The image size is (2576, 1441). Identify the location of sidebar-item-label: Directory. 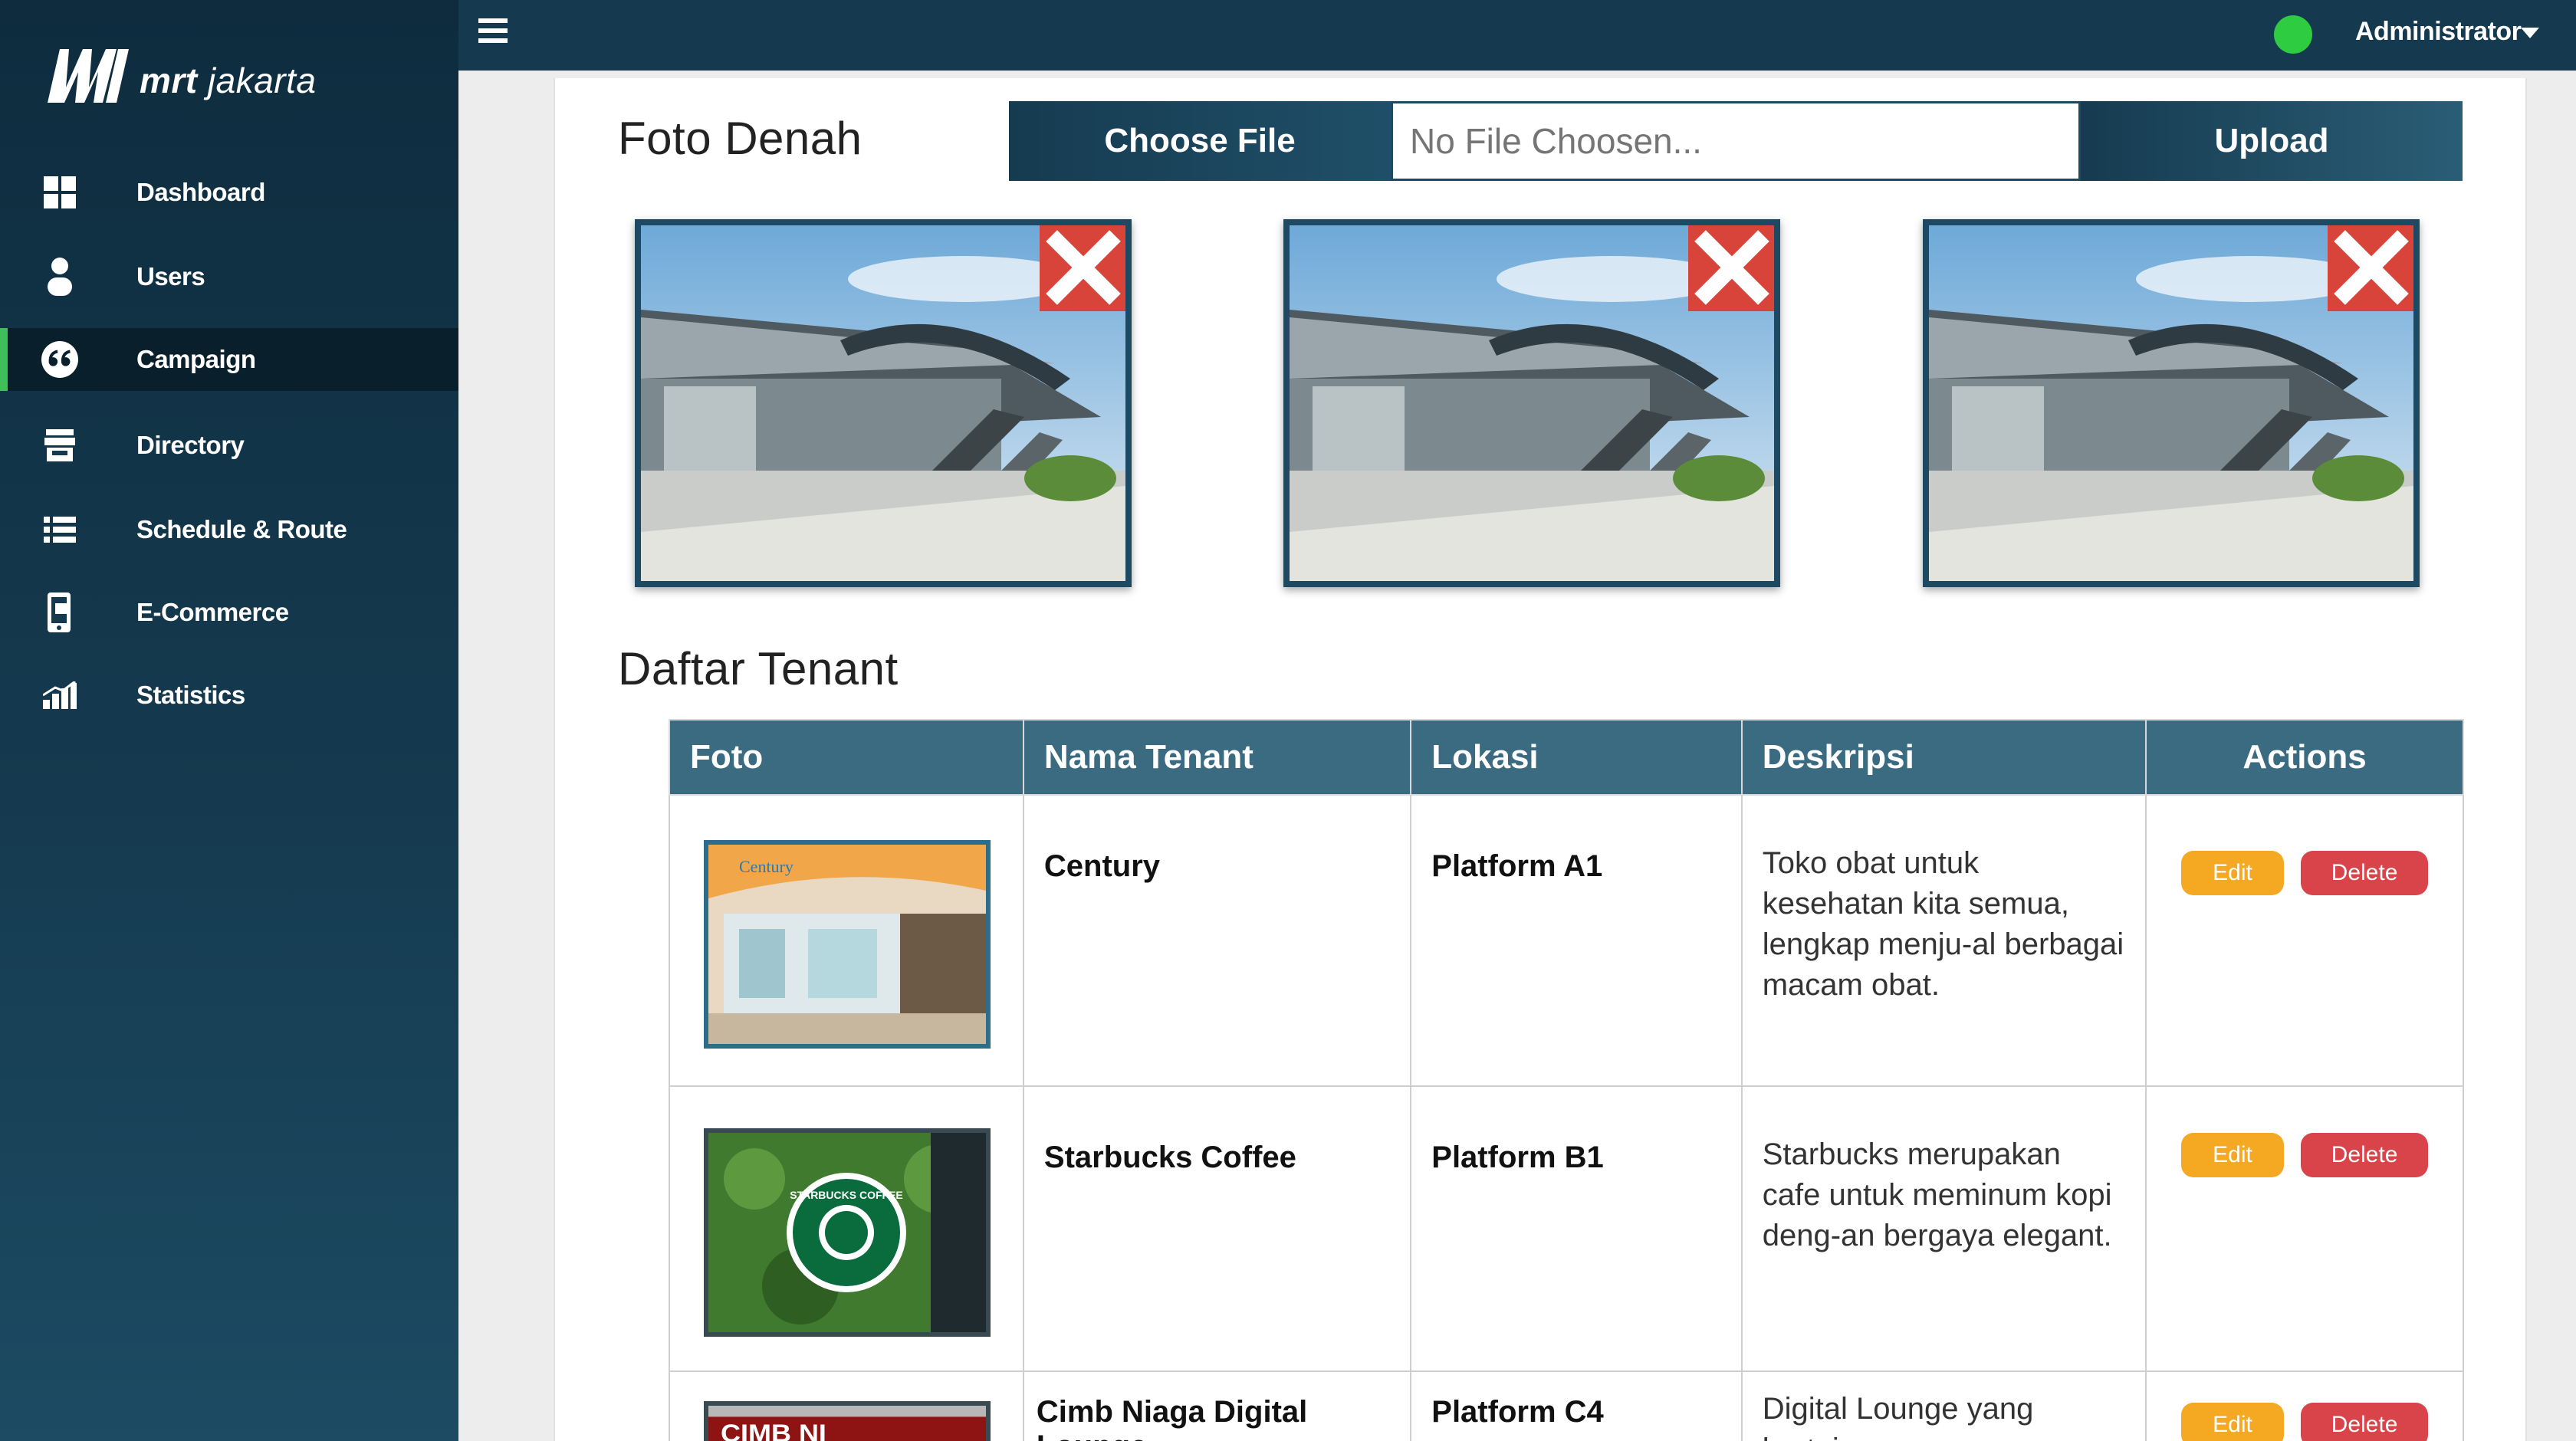
(190, 445).